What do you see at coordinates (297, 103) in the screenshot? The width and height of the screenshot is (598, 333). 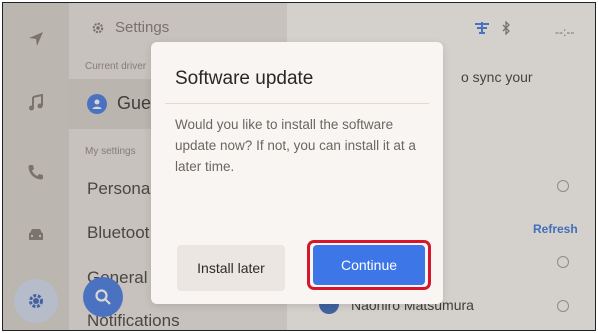 I see `dialog-divider` at bounding box center [297, 103].